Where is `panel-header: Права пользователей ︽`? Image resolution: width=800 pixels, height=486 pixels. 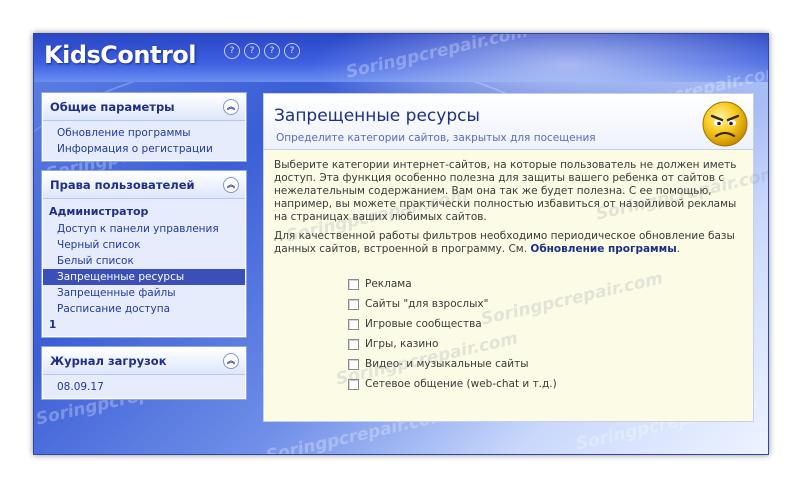
panel-header: Права пользователей ︽ is located at coordinates (144, 185).